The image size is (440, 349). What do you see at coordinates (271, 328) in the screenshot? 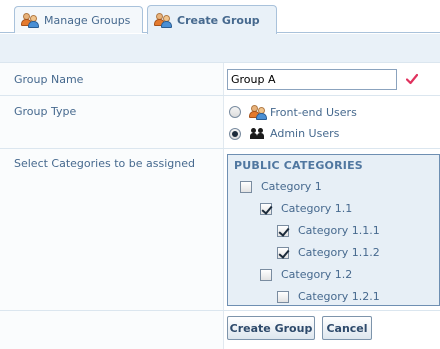
I see `create-group-button: Create Group` at bounding box center [271, 328].